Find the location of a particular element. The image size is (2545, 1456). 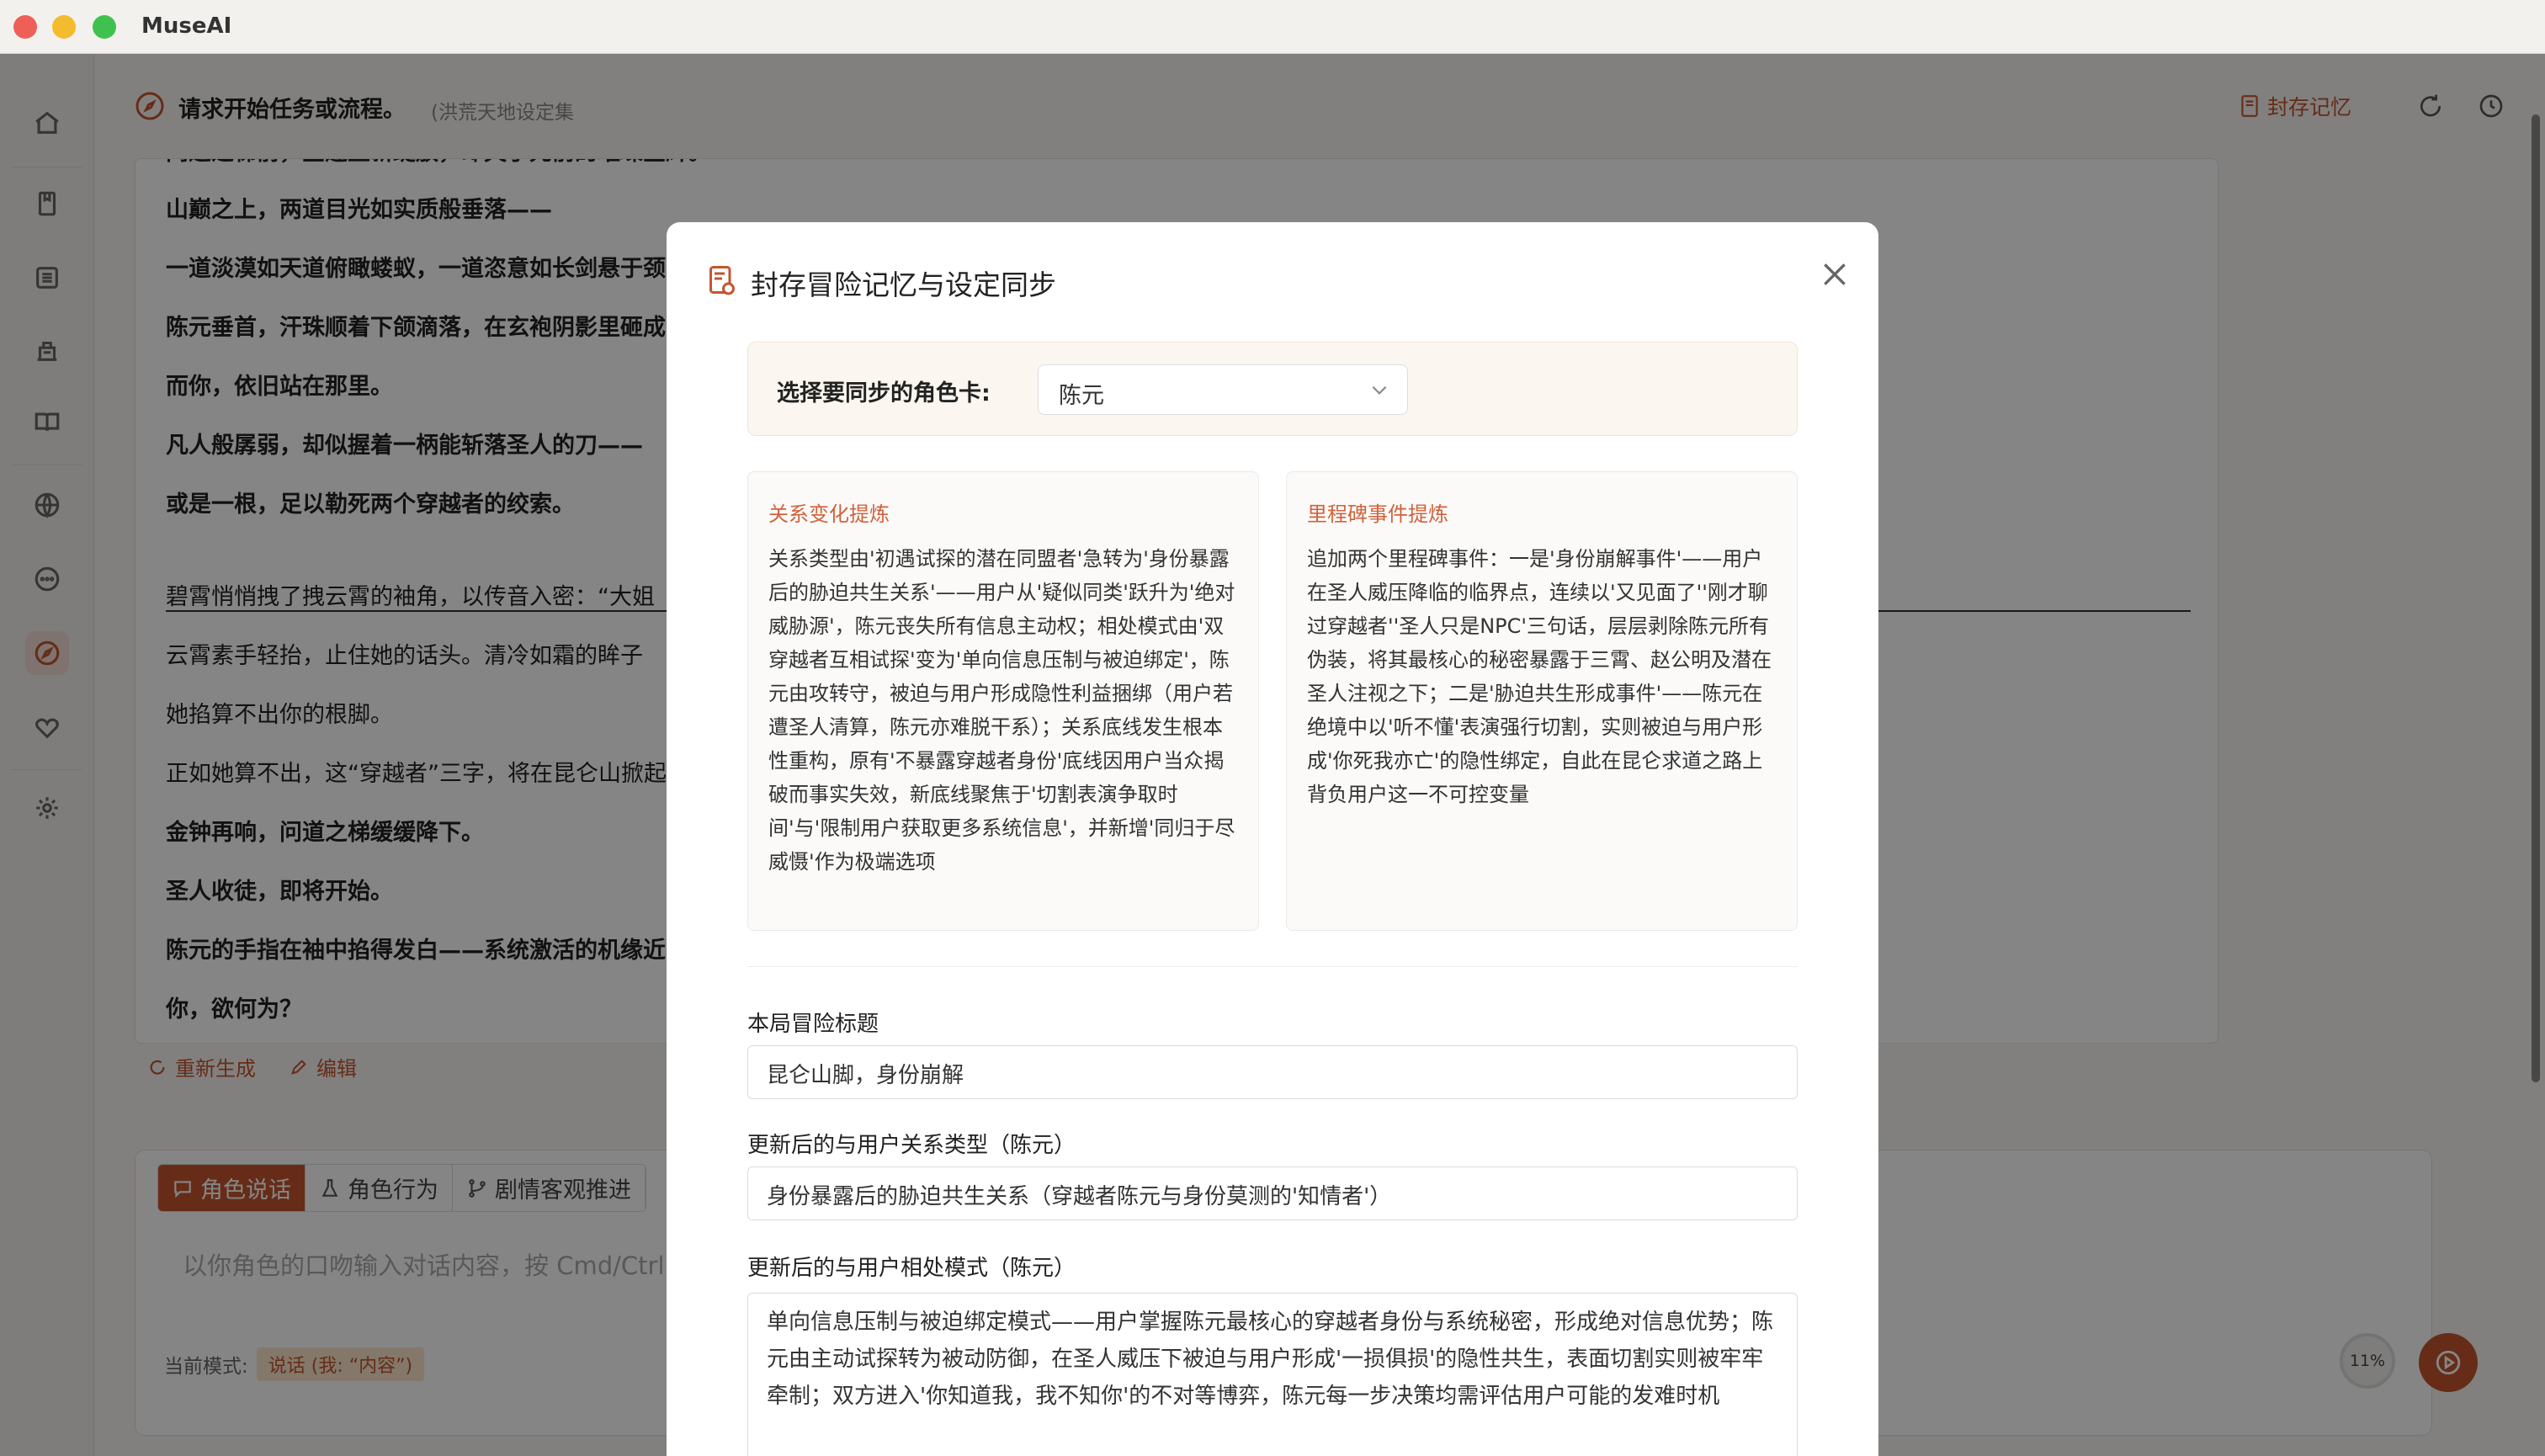

chevron-down-icon is located at coordinates (1380, 390).